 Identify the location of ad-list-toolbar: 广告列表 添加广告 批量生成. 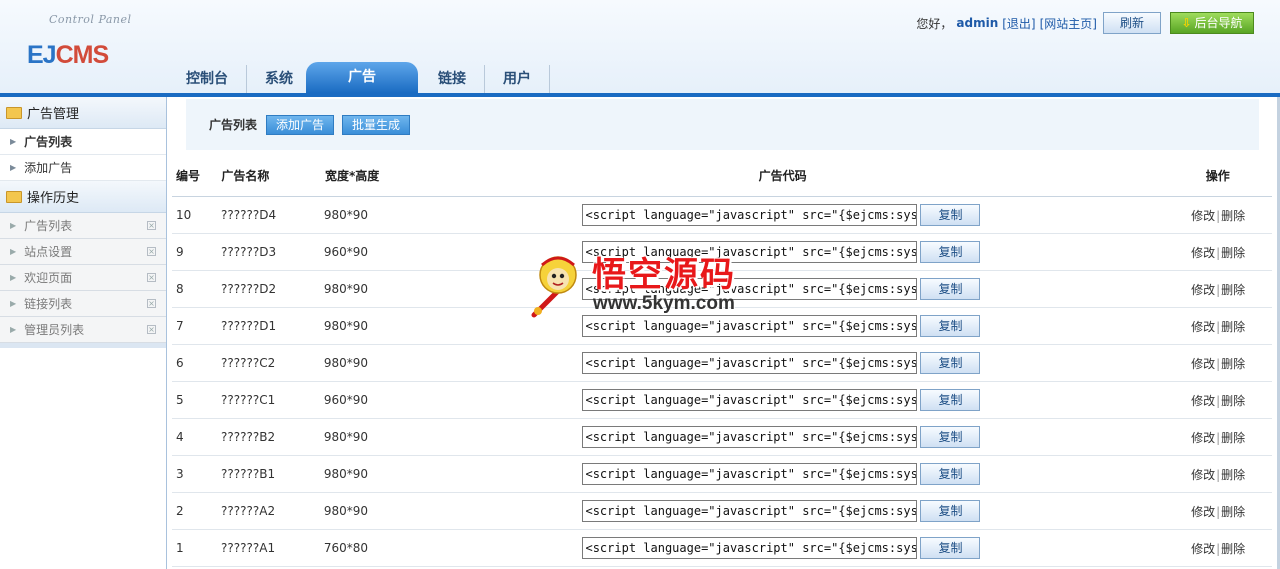
(722, 124).